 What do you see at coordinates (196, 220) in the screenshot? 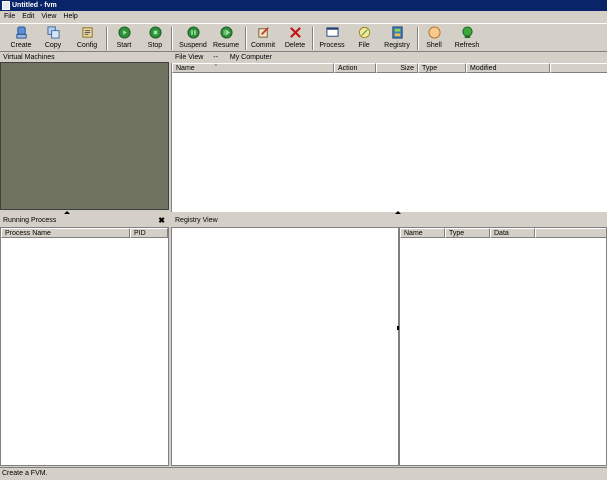
I see `registry-view-title: Registry View` at bounding box center [196, 220].